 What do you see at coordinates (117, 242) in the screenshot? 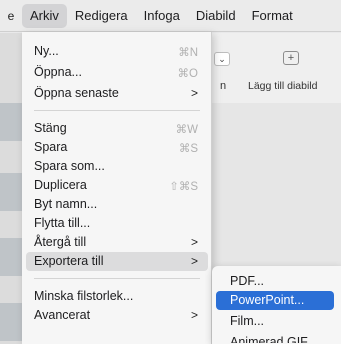
I see `menu-item-revert-to: Återgå till >` at bounding box center [117, 242].